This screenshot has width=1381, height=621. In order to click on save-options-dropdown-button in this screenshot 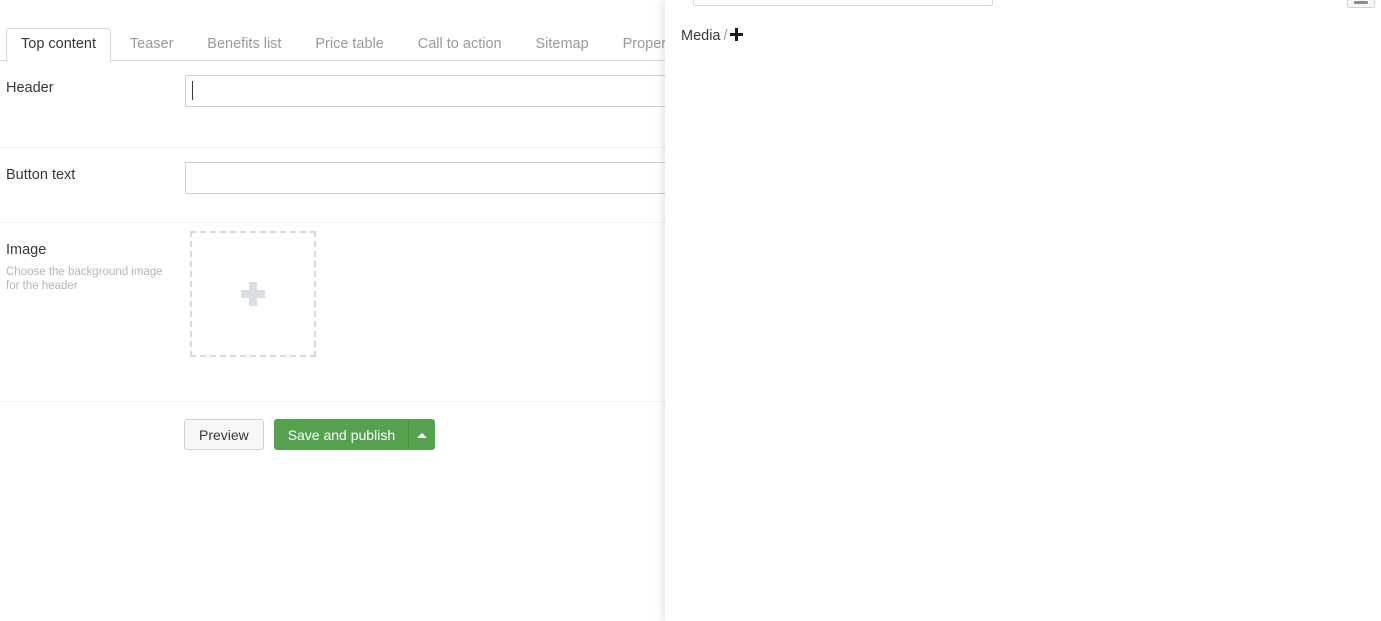, I will do `click(422, 434)`.